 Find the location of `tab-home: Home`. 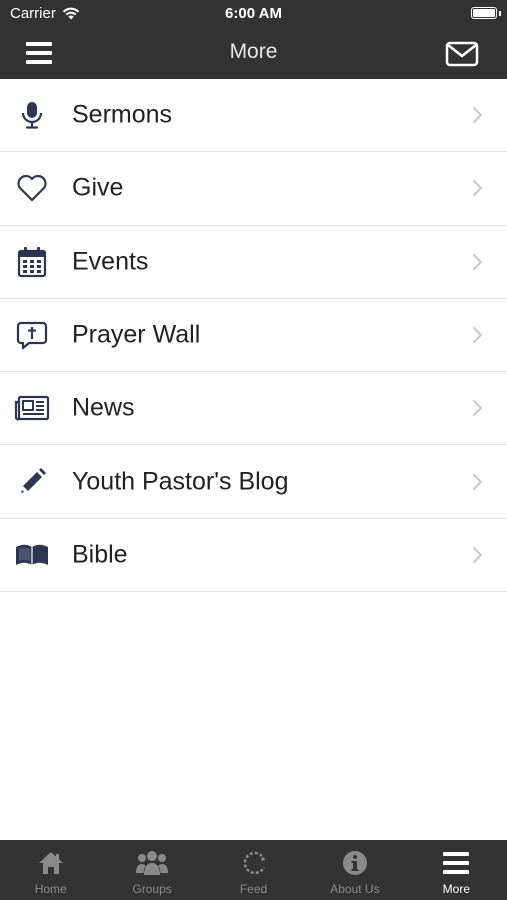

tab-home: Home is located at coordinates (50, 870).